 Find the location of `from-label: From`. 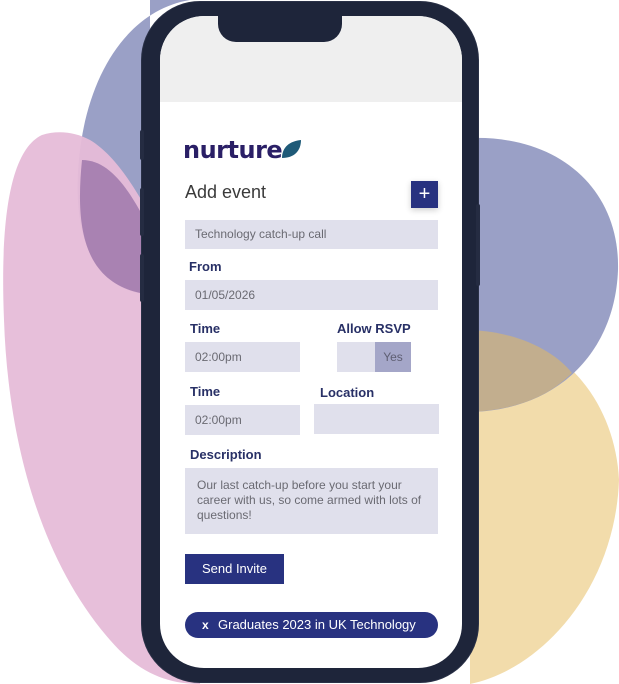

from-label: From is located at coordinates (205, 266).